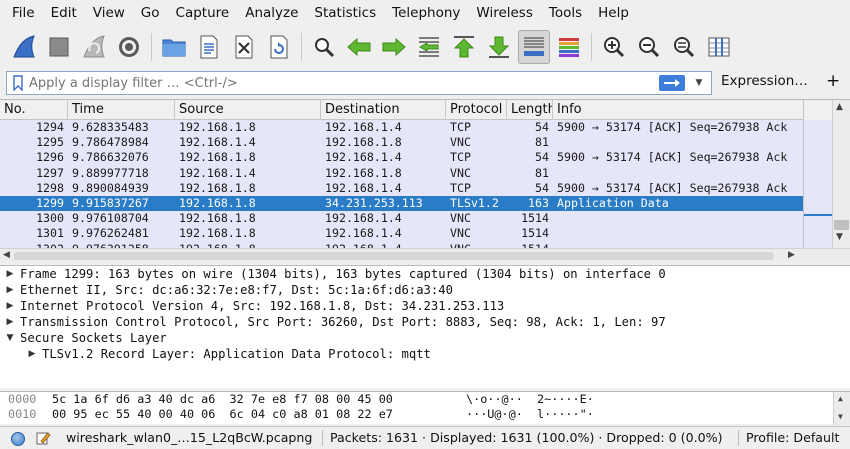 The width and height of the screenshot is (850, 449). What do you see at coordinates (121, 110) in the screenshot?
I see `column-header-time: Time` at bounding box center [121, 110].